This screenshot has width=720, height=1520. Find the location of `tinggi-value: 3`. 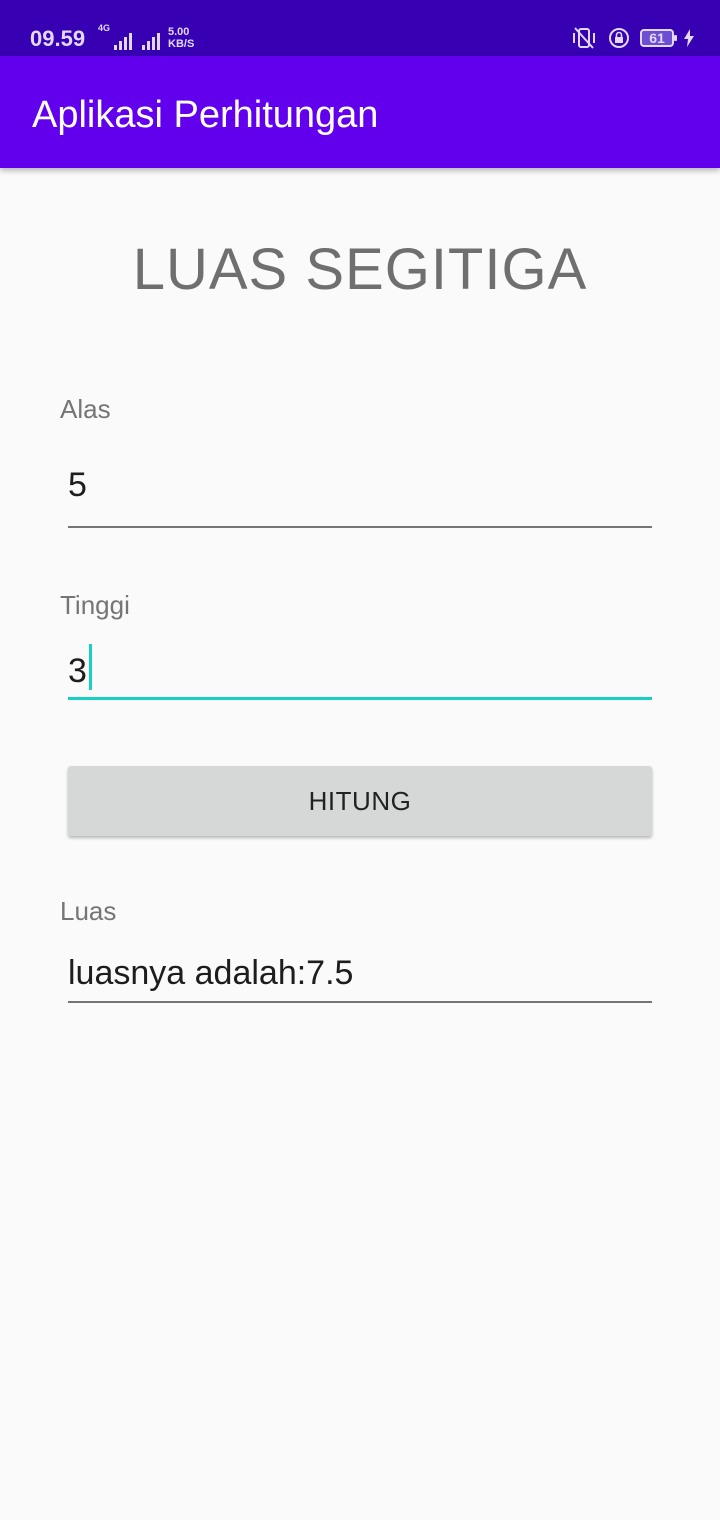

tinggi-value: 3 is located at coordinates (77, 671).